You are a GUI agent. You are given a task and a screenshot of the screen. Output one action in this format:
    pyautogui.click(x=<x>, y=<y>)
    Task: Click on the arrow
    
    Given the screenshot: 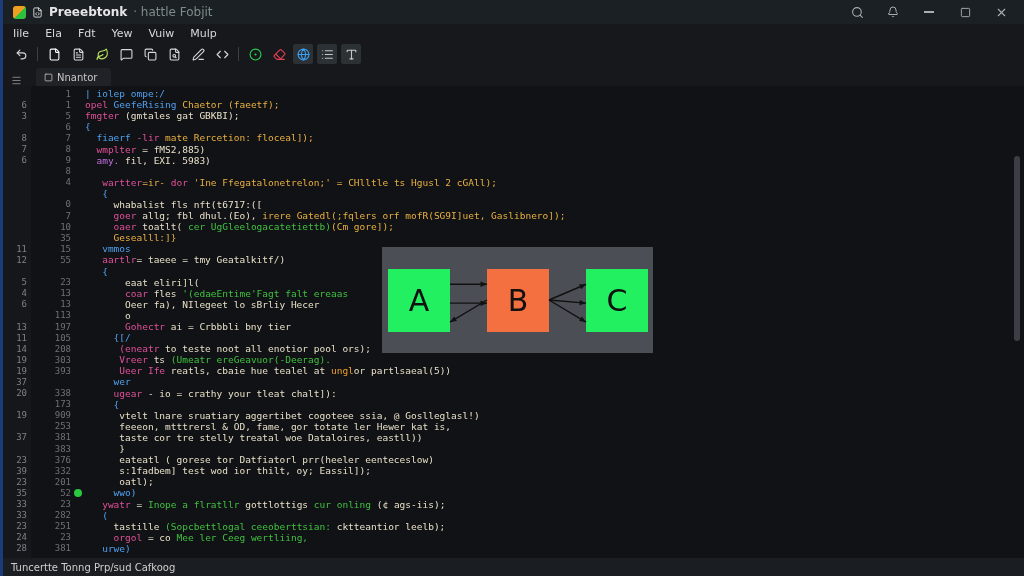 What is the action you would take?
    pyautogui.click(x=468, y=284)
    